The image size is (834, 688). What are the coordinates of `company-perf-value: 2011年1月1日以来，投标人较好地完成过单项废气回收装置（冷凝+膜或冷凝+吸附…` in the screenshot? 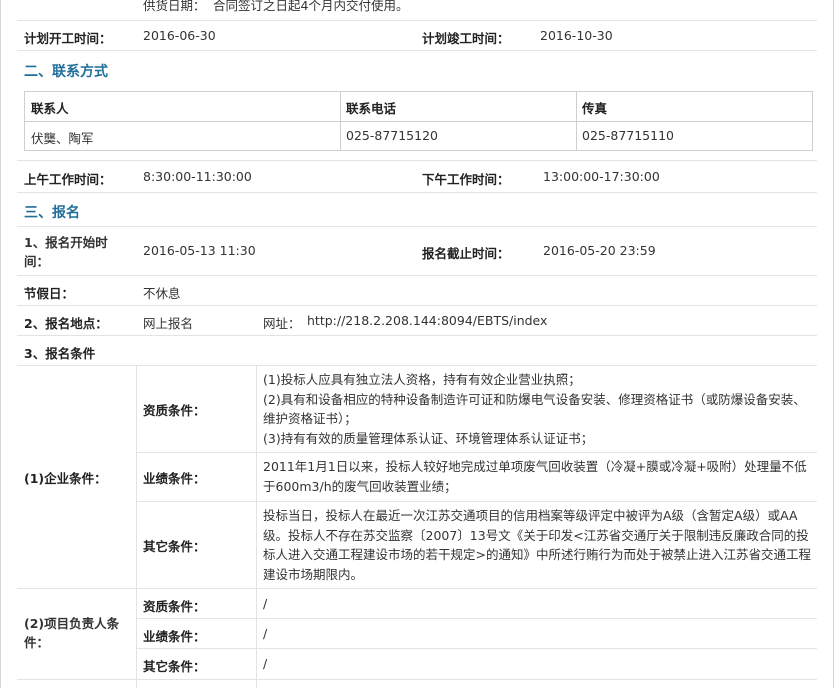 It's located at (535, 476).